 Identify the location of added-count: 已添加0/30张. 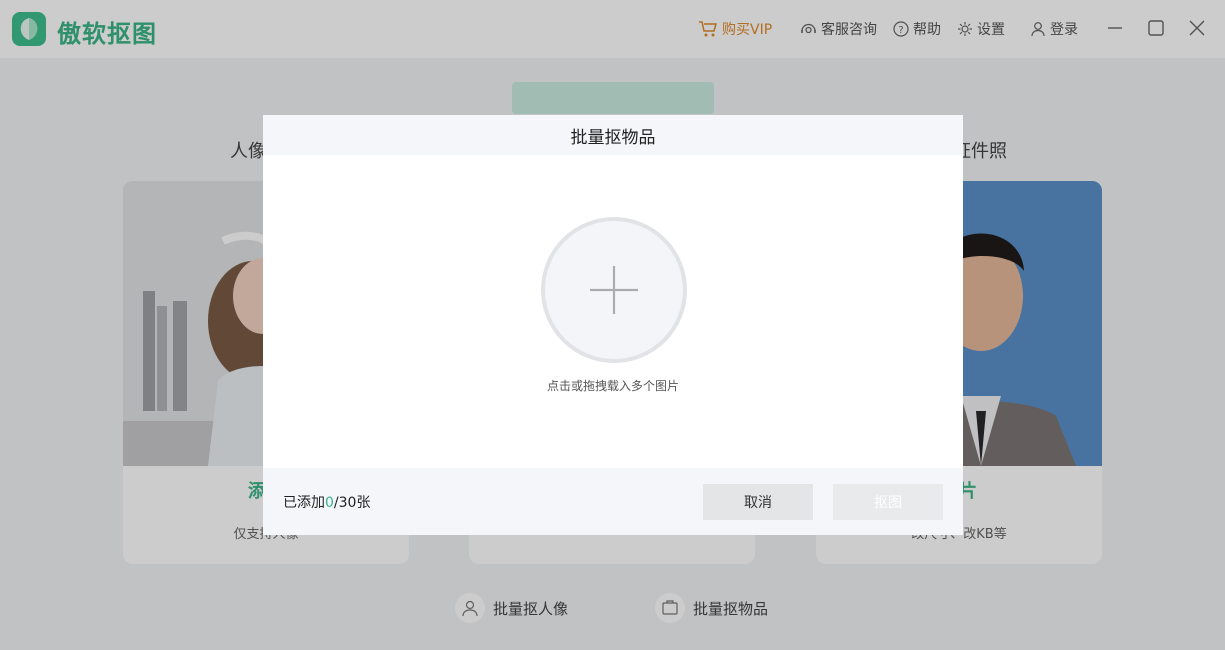
(326, 502).